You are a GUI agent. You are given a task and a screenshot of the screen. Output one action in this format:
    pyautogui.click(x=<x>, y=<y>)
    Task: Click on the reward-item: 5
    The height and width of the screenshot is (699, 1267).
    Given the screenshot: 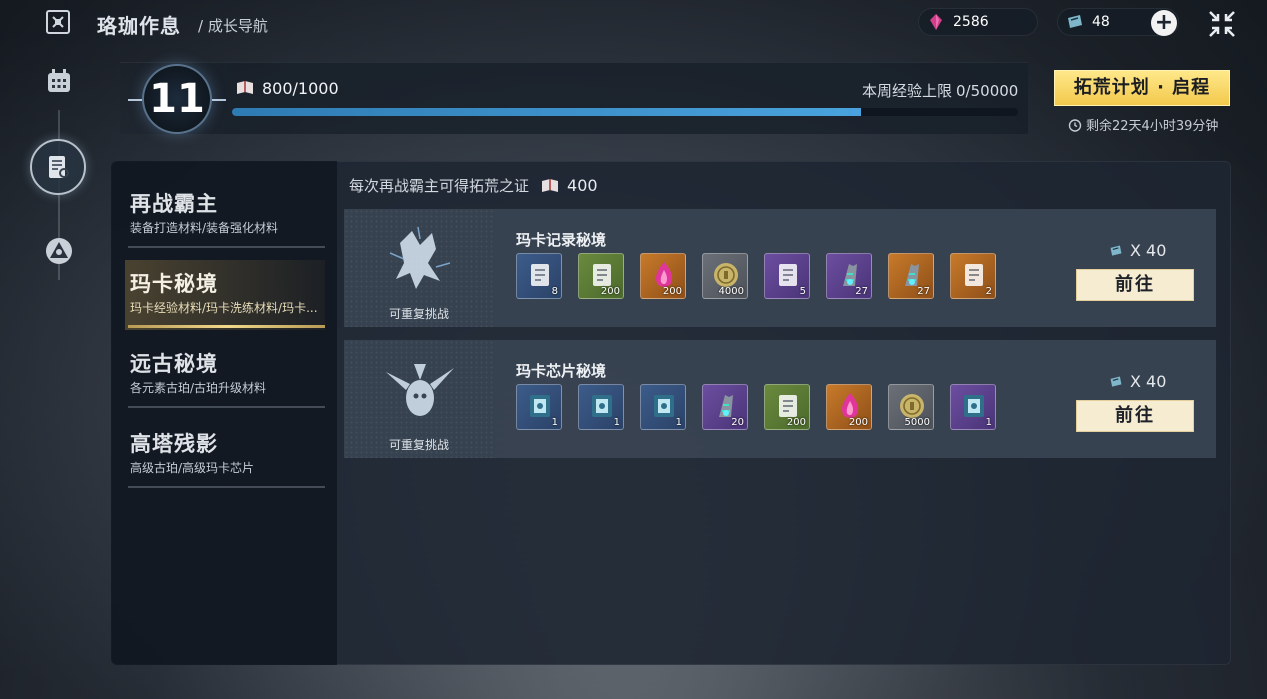 What is the action you would take?
    pyautogui.click(x=787, y=276)
    